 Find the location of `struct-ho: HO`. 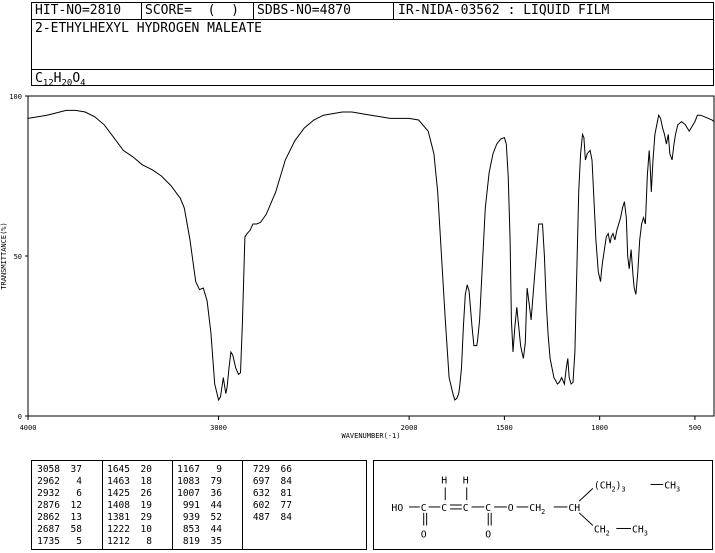

struct-ho: HO is located at coordinates (397, 508).